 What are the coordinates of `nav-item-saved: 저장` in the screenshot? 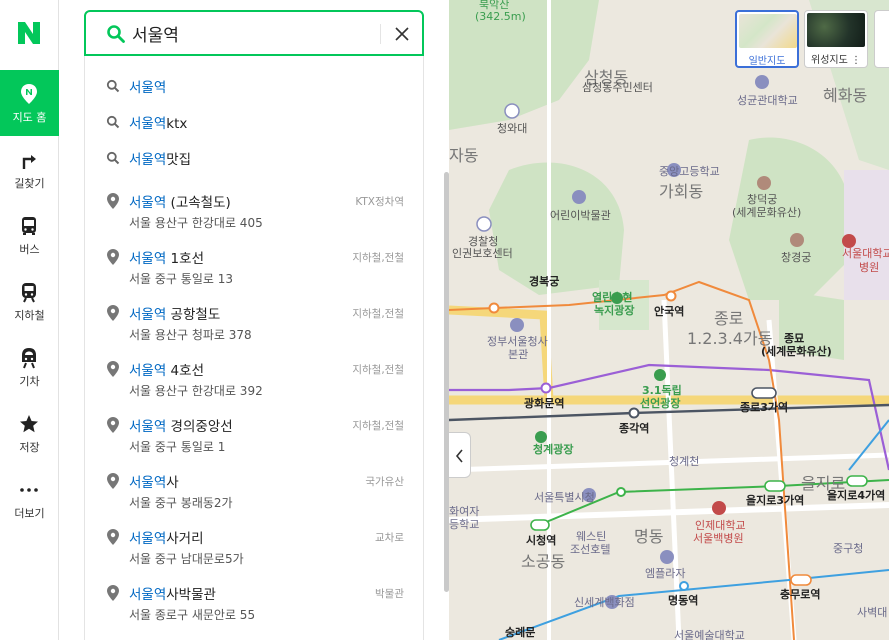 It's located at (29, 433).